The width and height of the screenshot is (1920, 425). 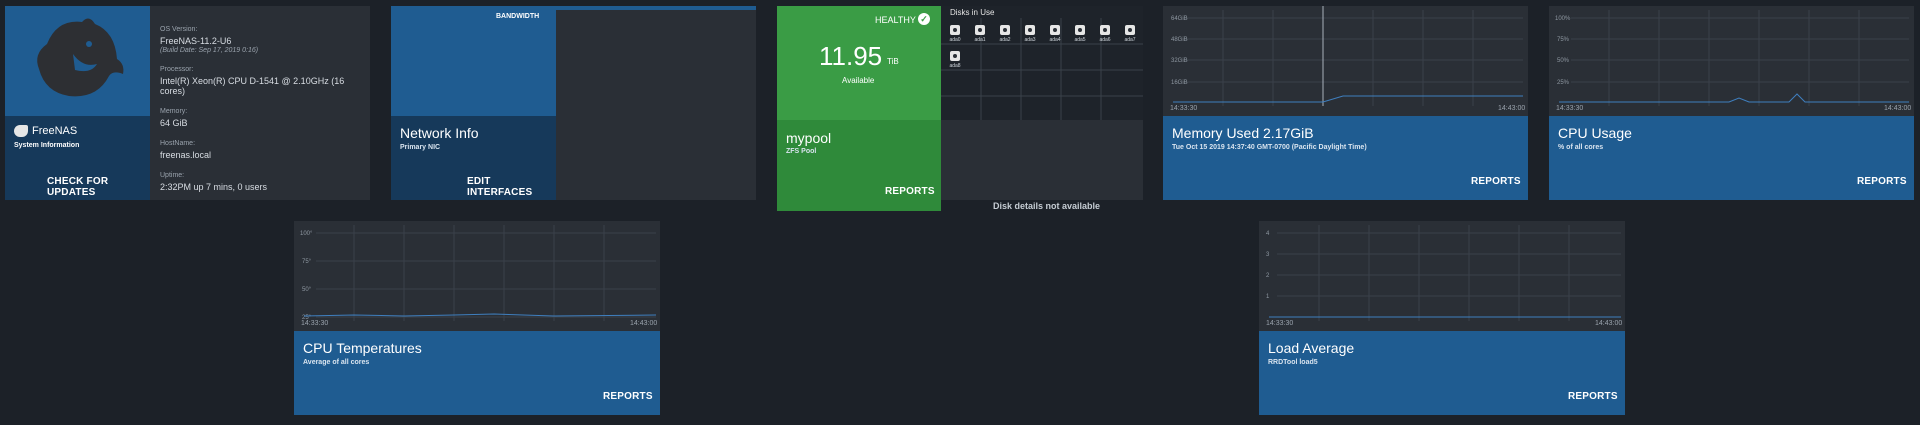 I want to click on card-label: System Information, so click(x=47, y=145).